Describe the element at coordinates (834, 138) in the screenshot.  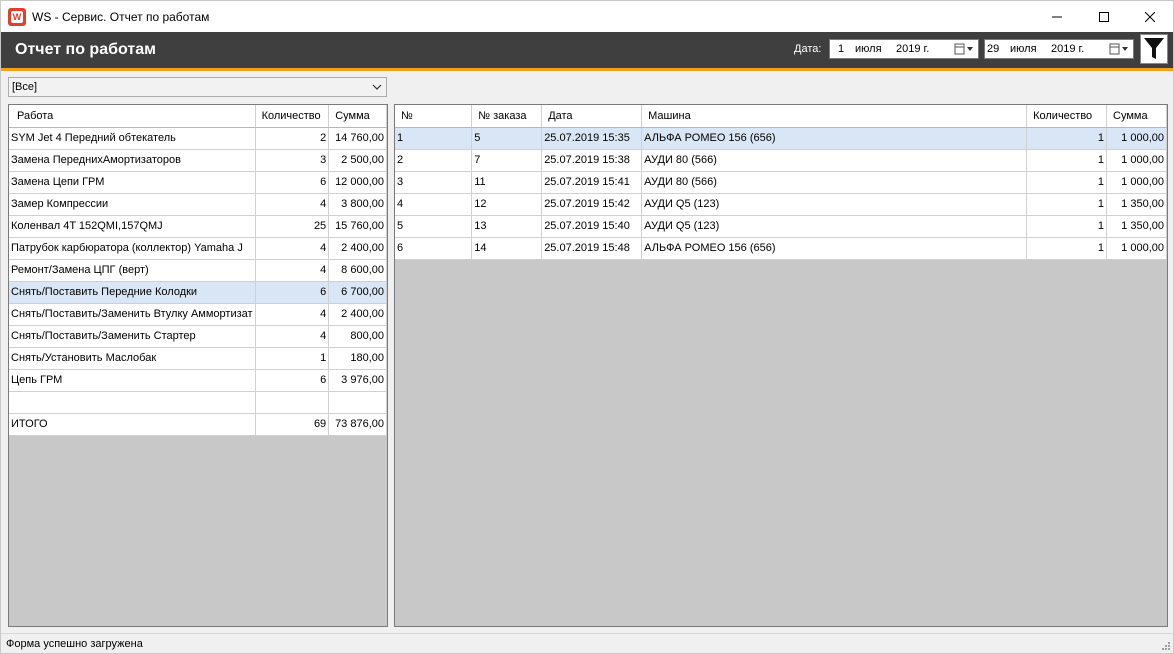
I see `car-name: АЛЬФА РОМЕО 156 (656)` at that location.